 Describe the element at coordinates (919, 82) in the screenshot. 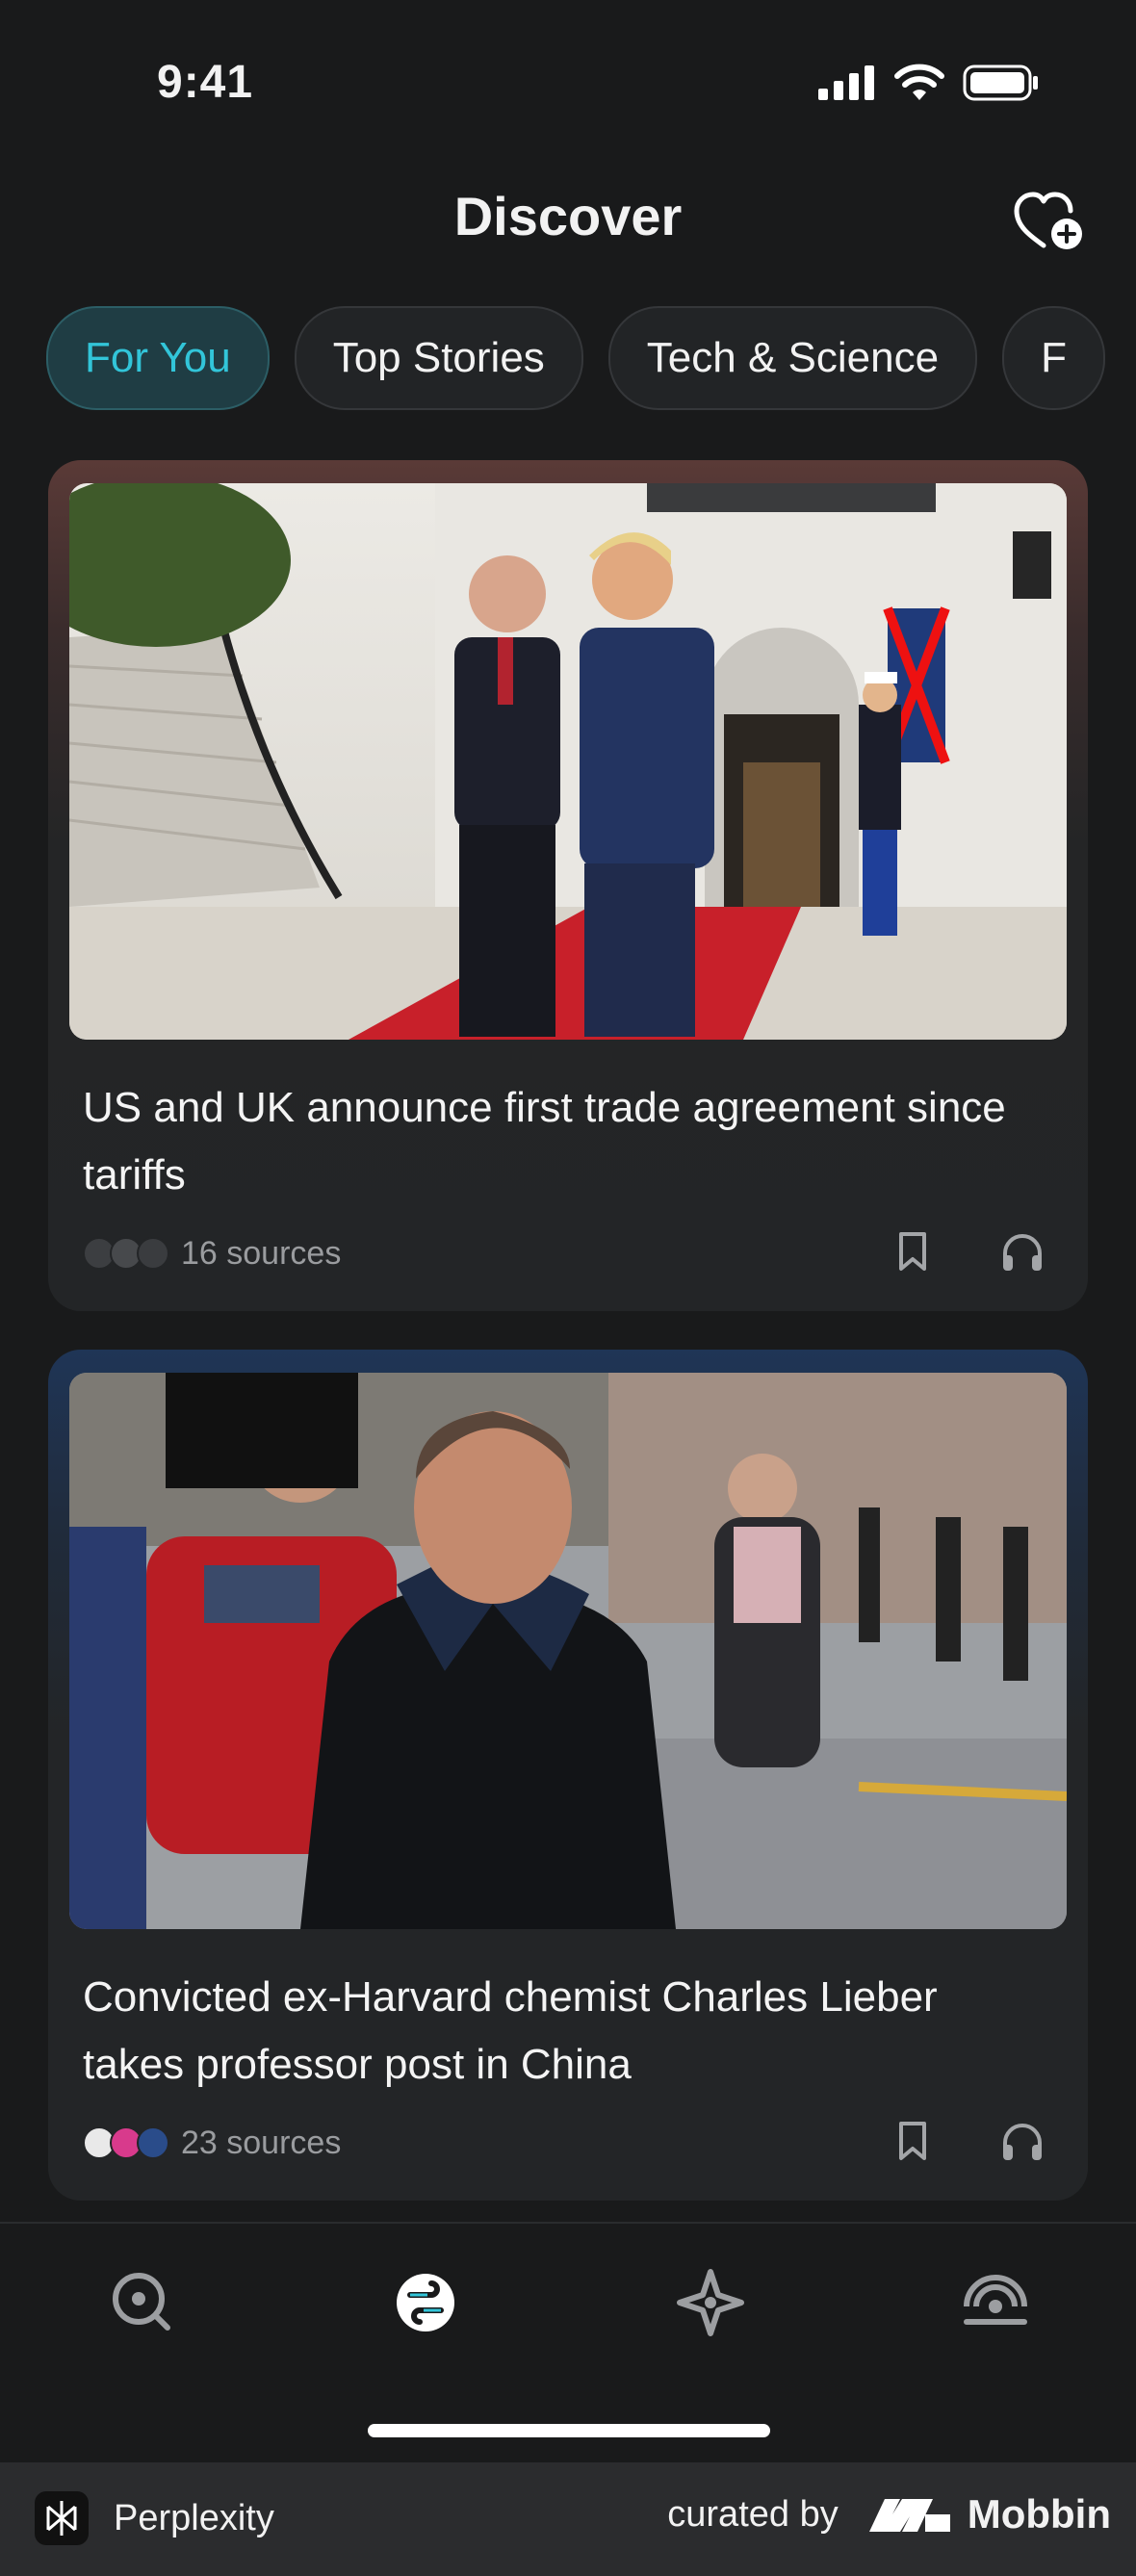

I see `wifi-icon` at that location.